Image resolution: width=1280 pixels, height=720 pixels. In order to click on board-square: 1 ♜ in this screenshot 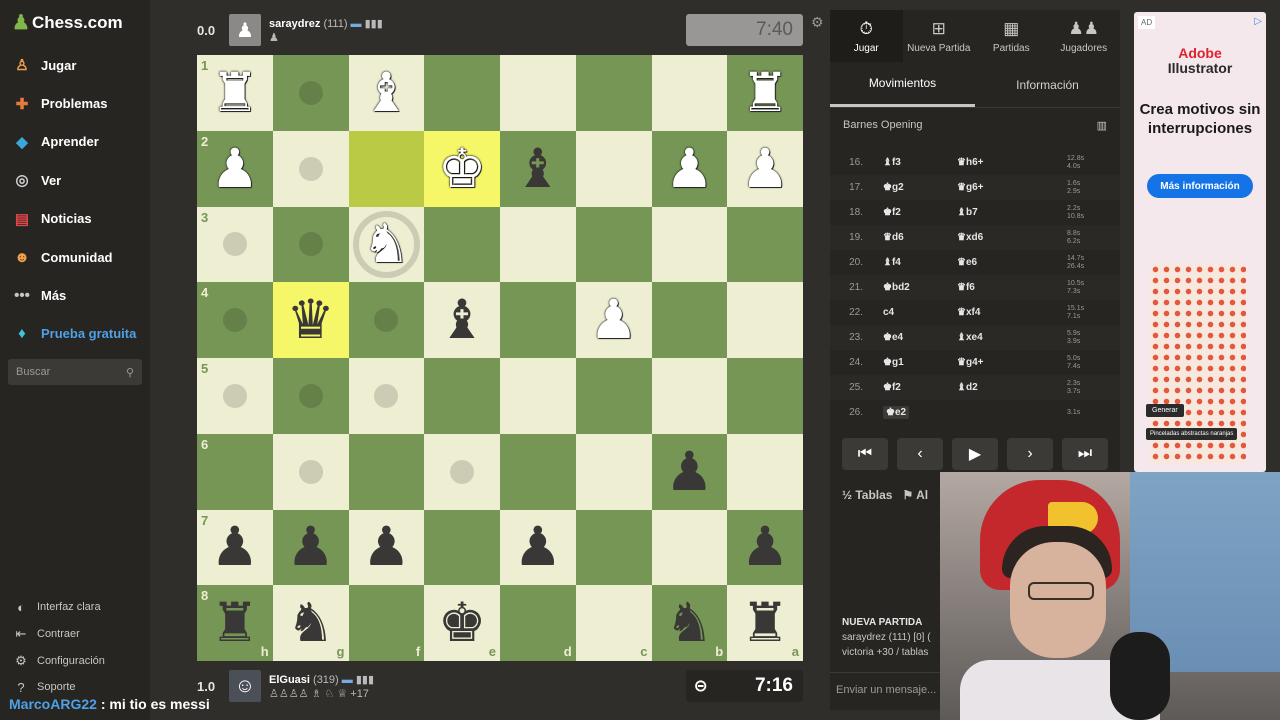, I will do `click(235, 93)`.